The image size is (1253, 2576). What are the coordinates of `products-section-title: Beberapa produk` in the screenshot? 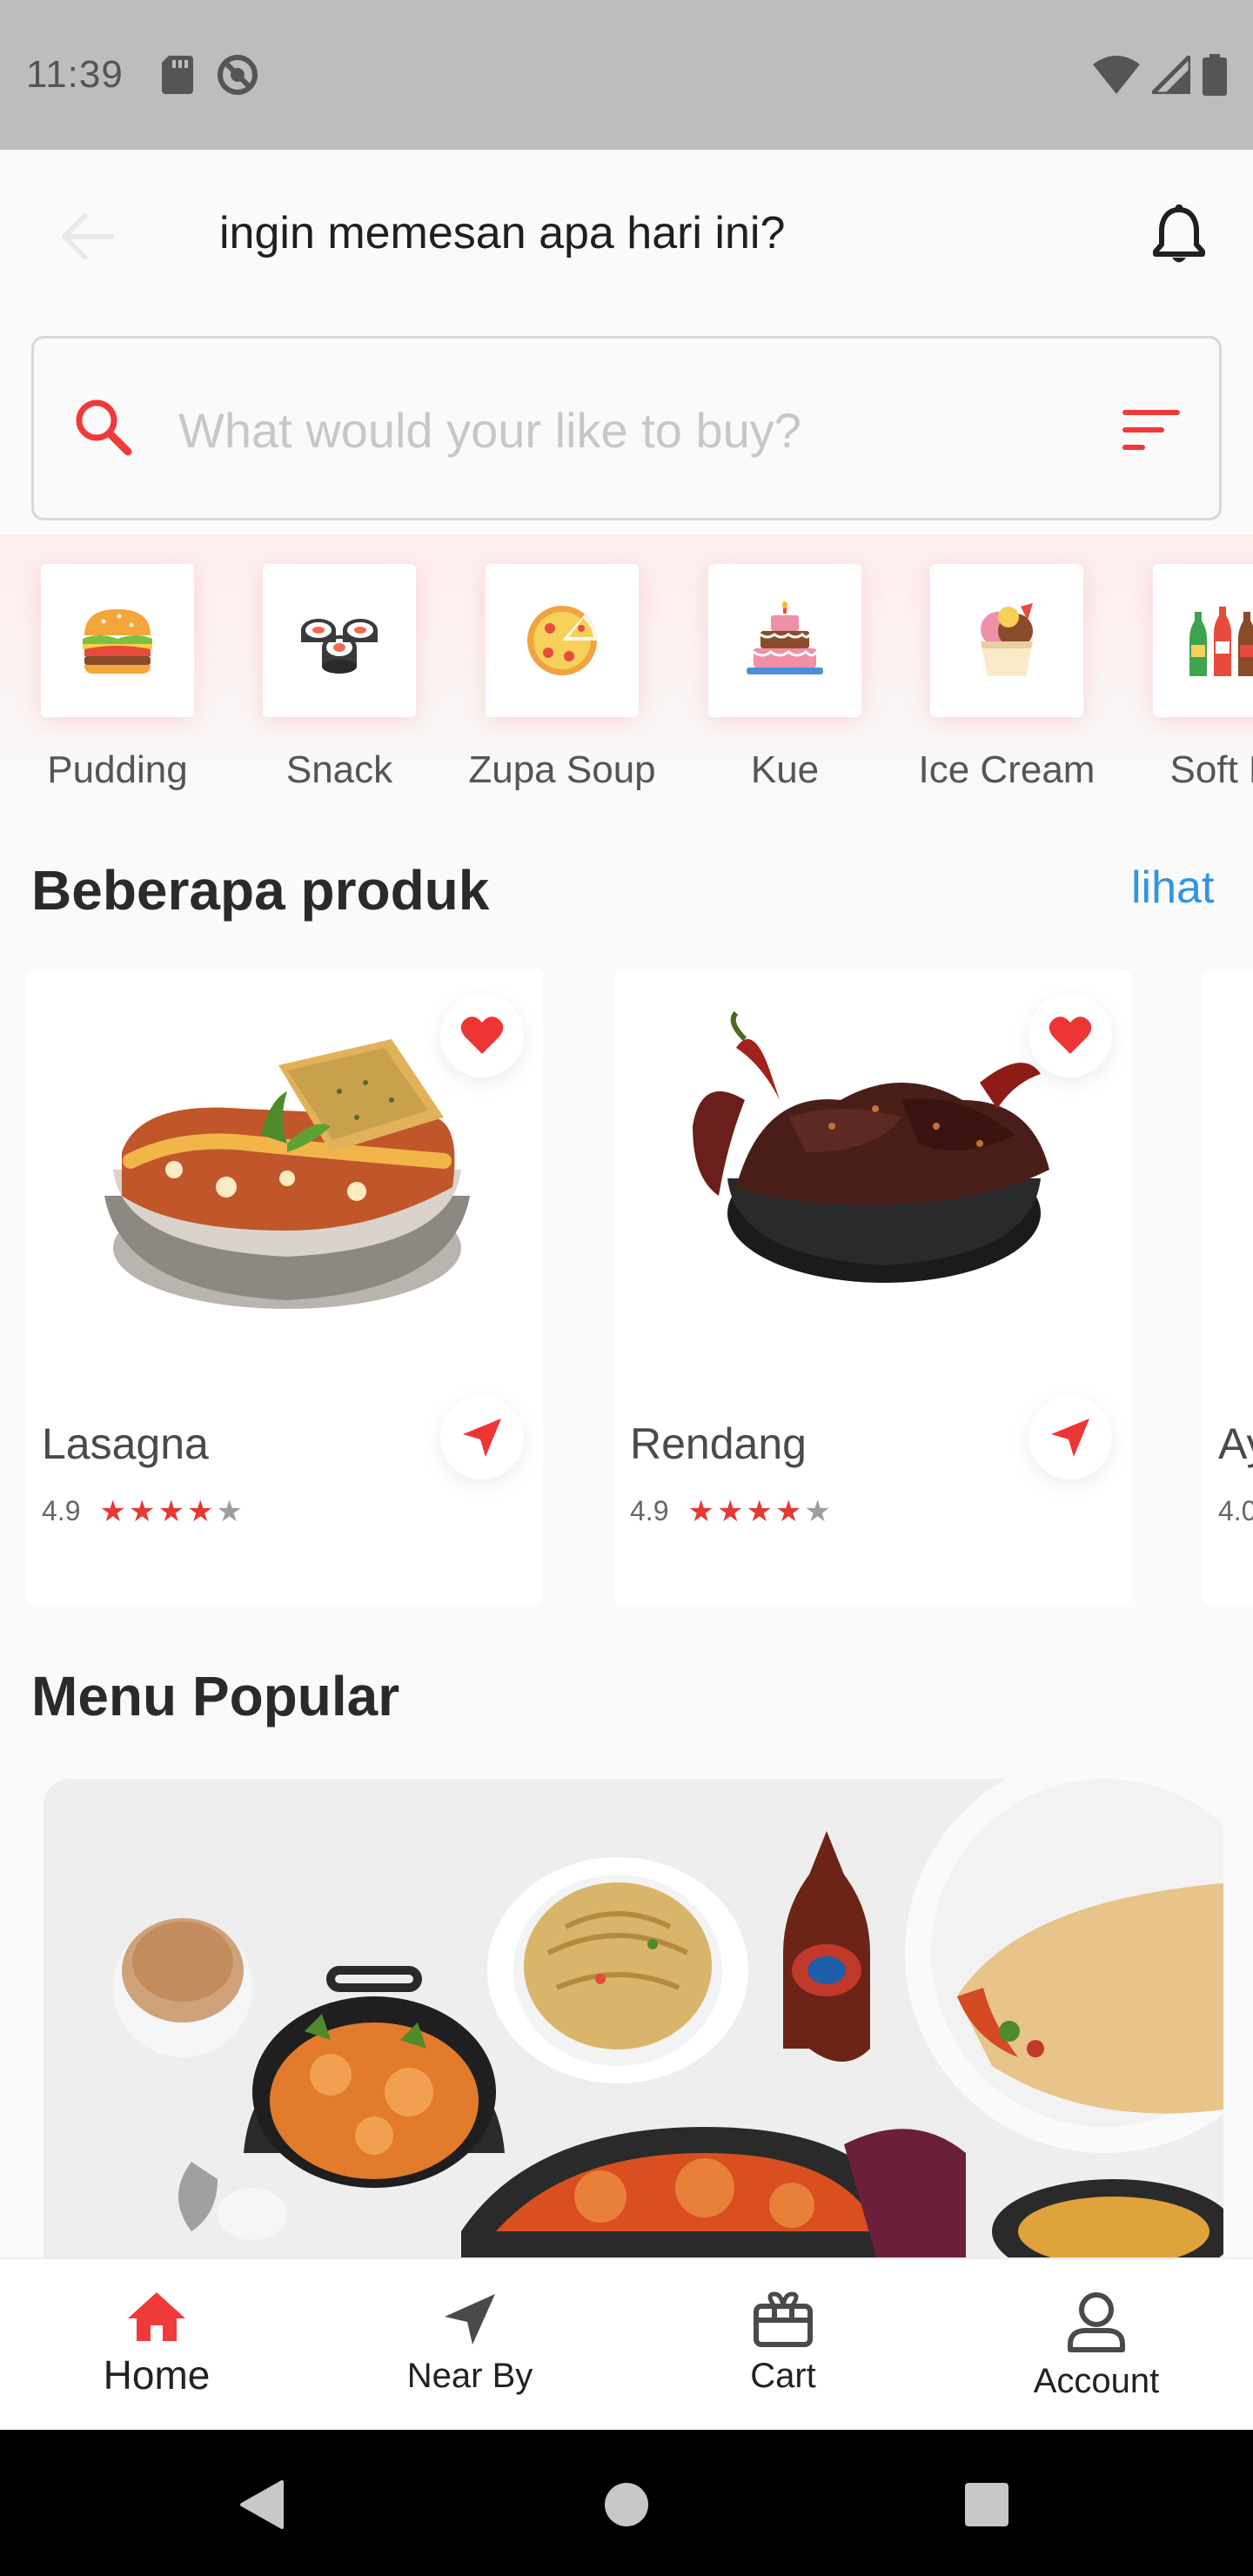 It's located at (260, 891).